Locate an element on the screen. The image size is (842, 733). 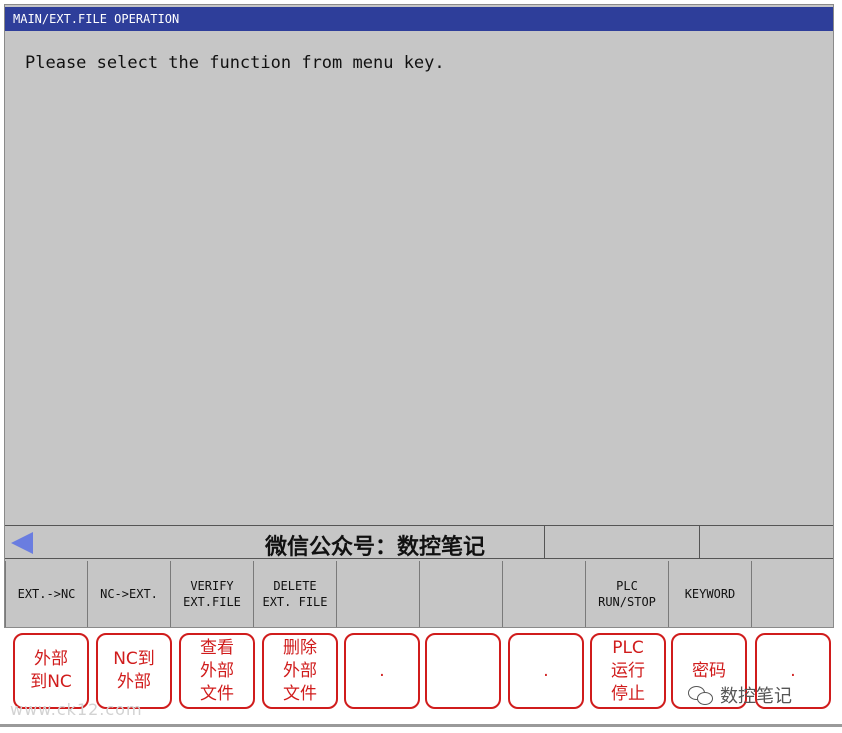
caption-ext-to-nc: 外部 到NC is located at coordinates (51, 671).